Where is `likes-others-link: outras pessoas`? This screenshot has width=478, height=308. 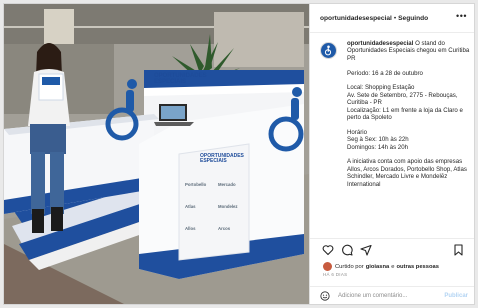
likes-others-link: outras pessoas is located at coordinates (417, 267).